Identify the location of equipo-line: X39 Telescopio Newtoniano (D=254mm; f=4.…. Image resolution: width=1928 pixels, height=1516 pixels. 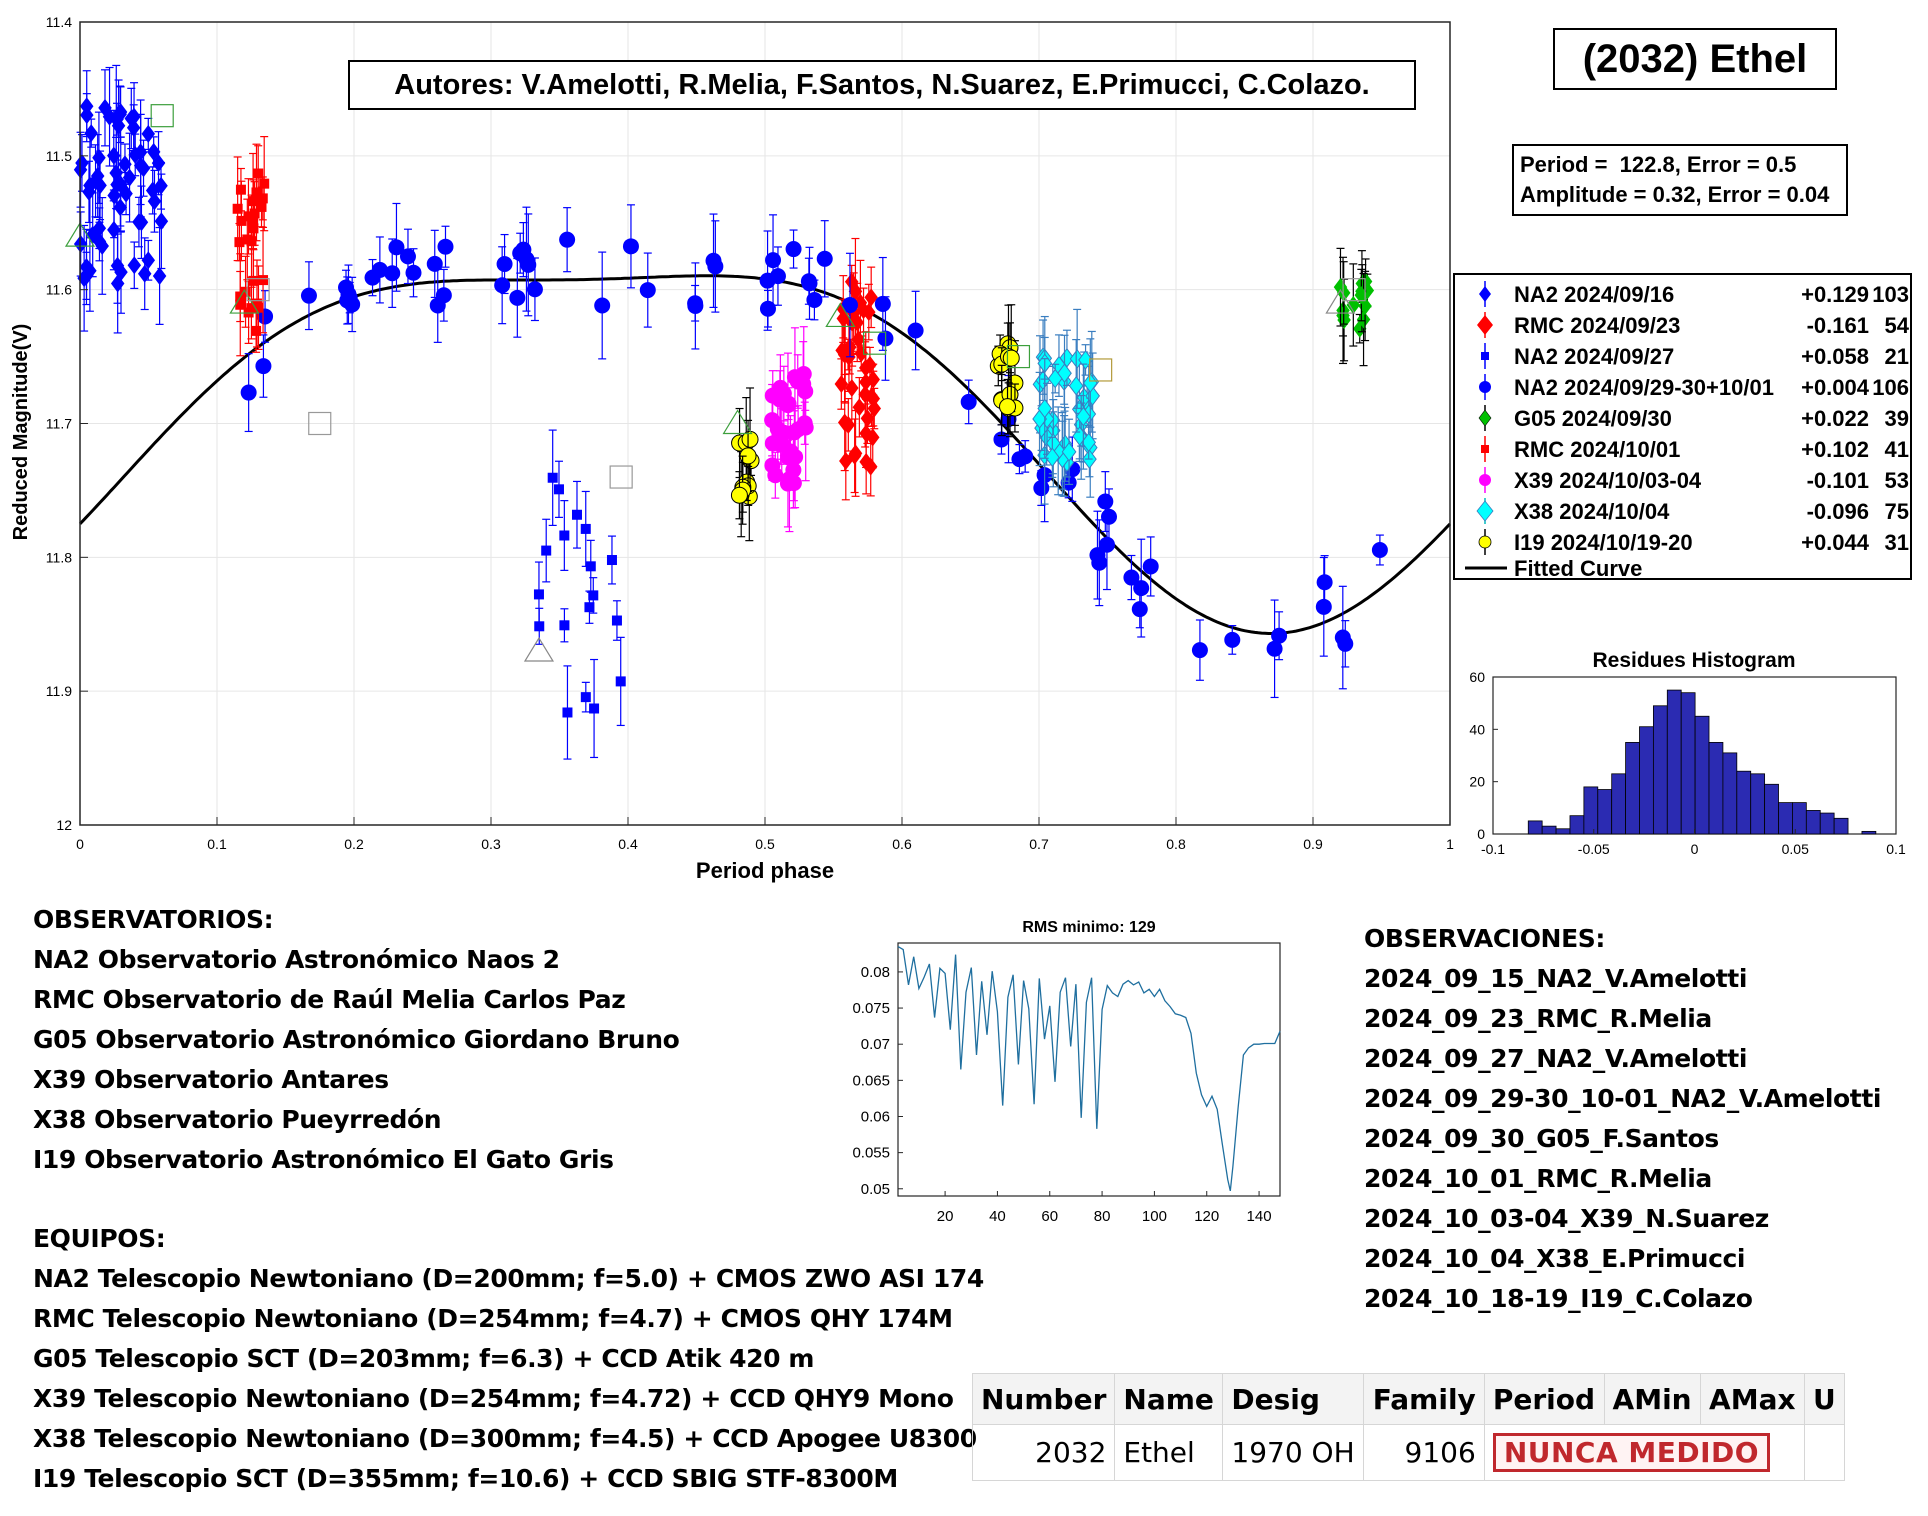
(493, 1398).